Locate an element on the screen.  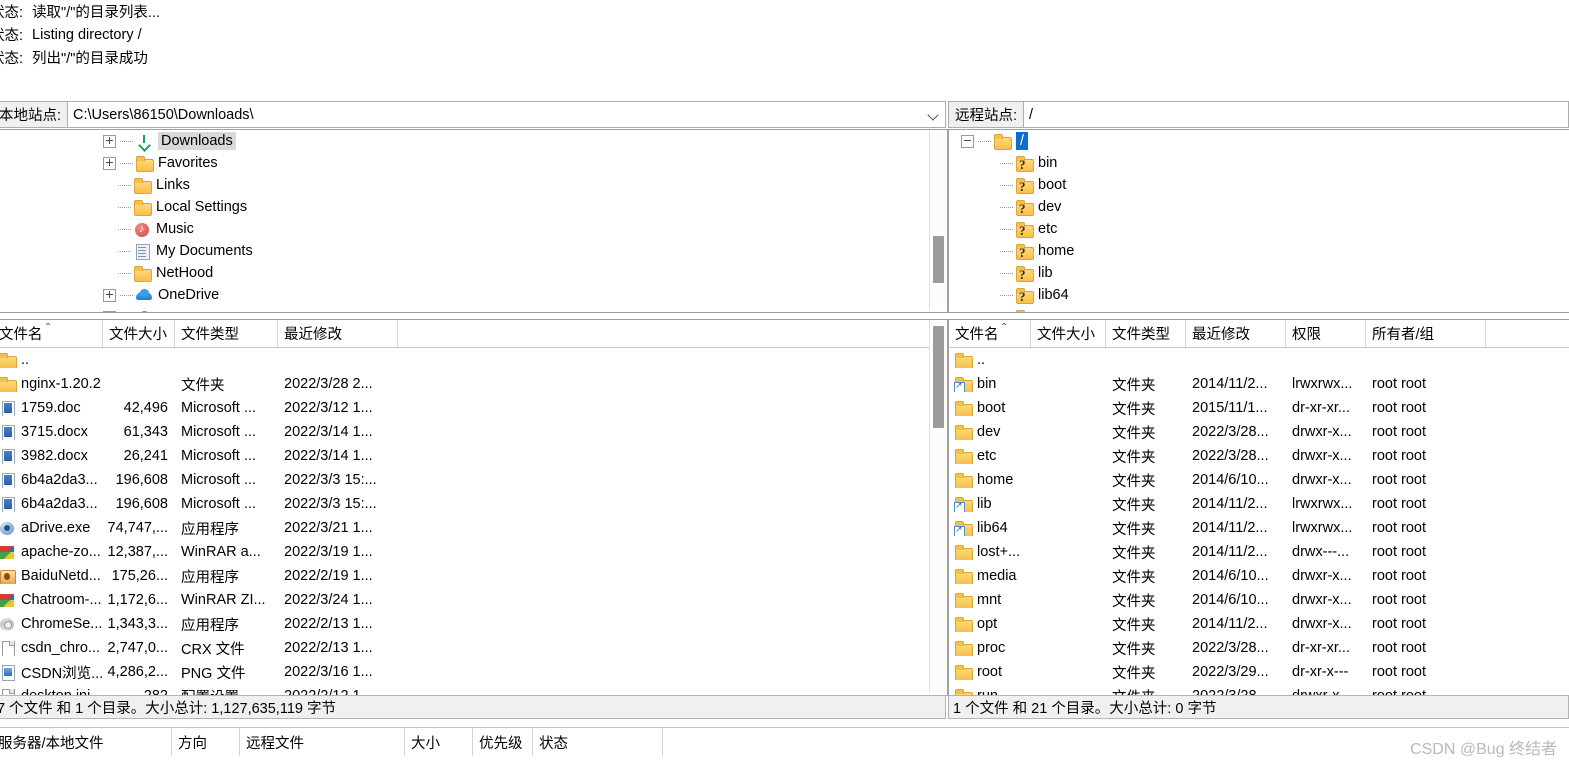
tree-item-etc: ? etc is located at coordinates (1259, 229).